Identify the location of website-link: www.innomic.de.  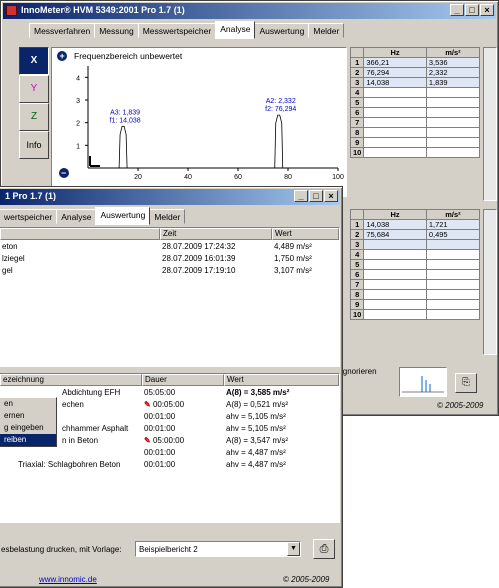
(68, 579).